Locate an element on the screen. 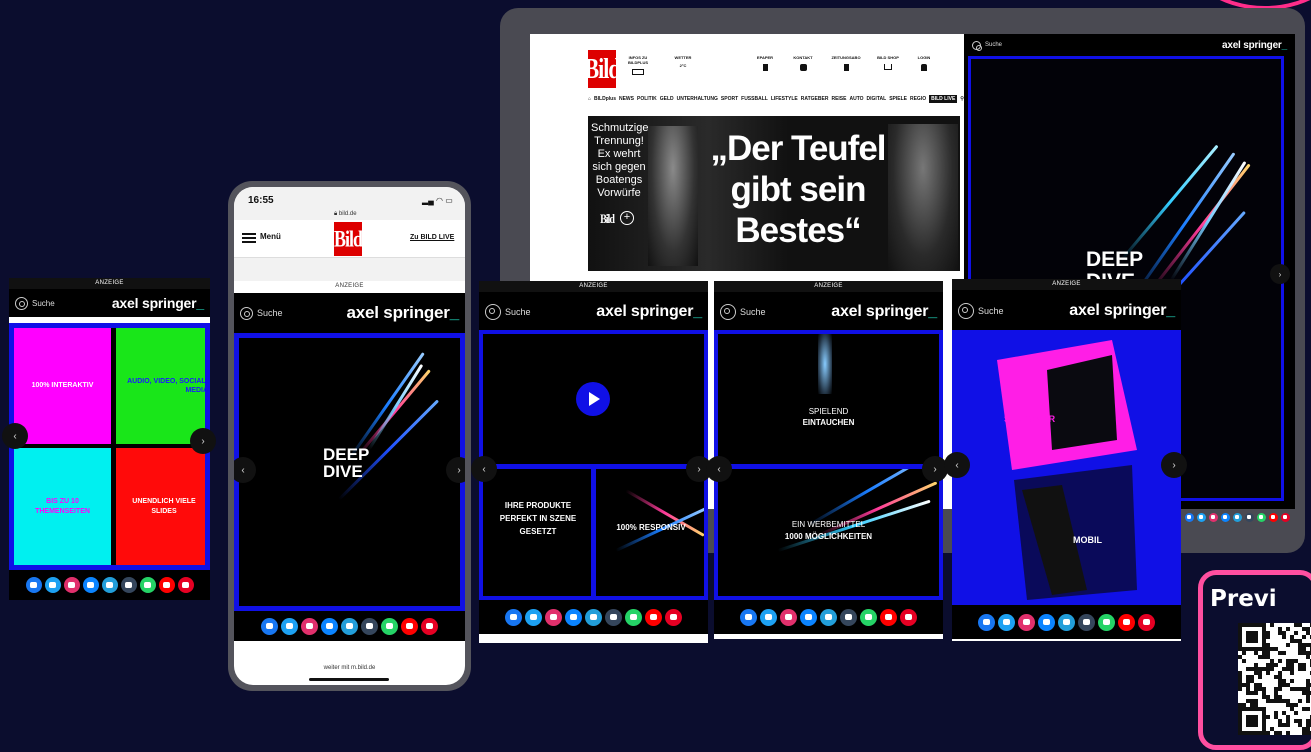  topnav-weather: WETTER 2°C is located at coordinates (683, 62).